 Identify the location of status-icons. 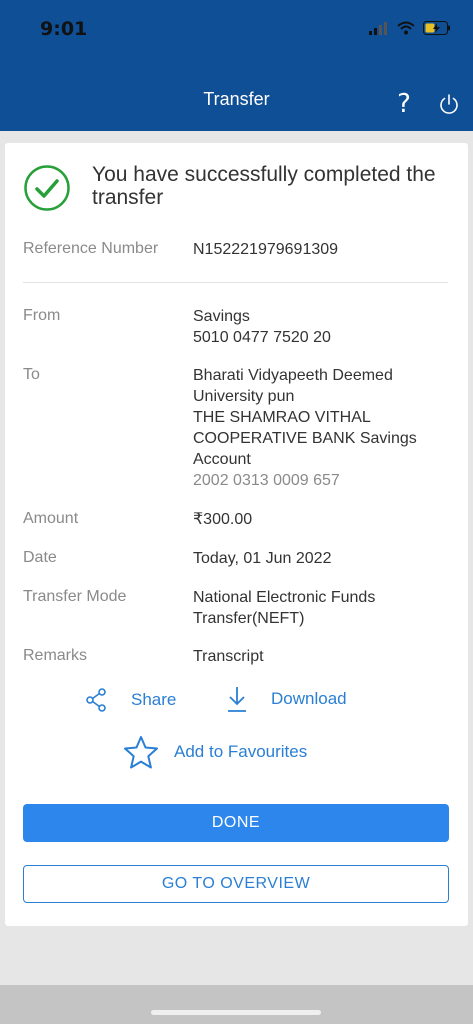
(410, 28).